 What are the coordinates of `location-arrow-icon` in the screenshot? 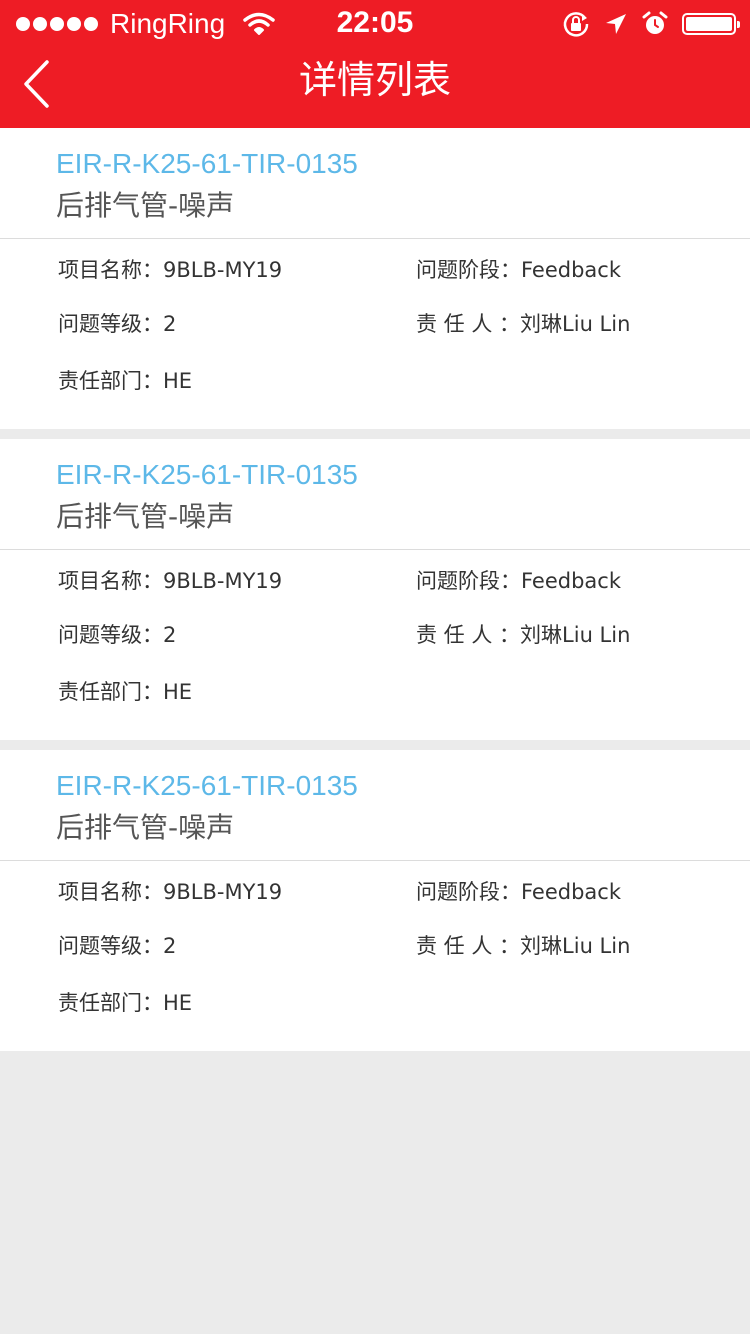 It's located at (616, 24).